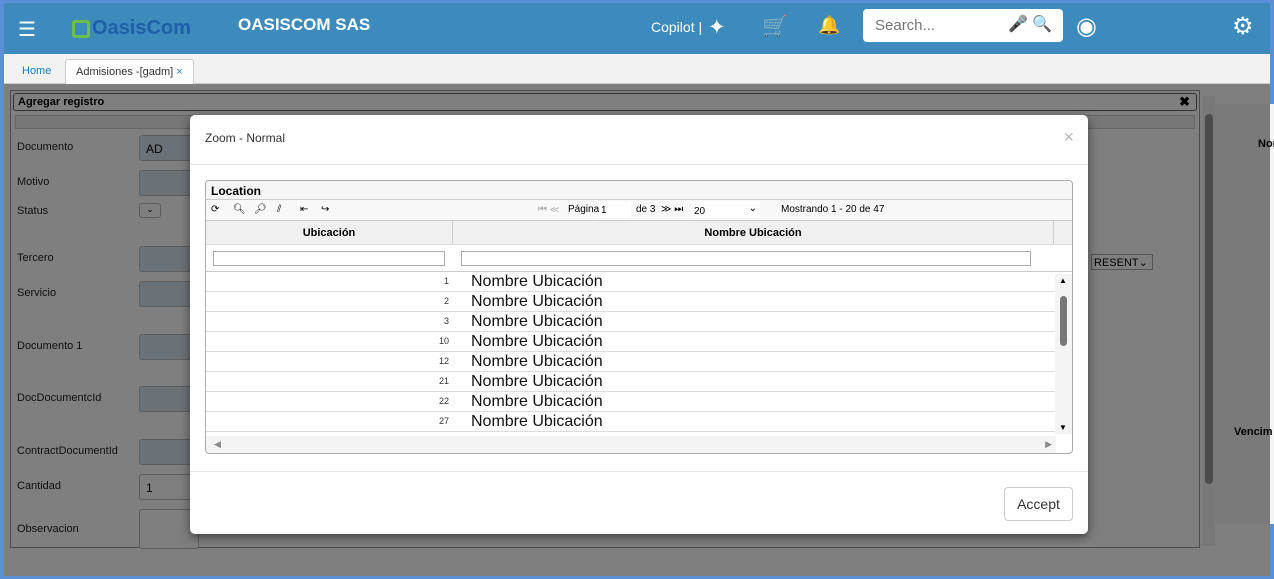  I want to click on table-row: 10 Nombre Ubicación, so click(639, 342).